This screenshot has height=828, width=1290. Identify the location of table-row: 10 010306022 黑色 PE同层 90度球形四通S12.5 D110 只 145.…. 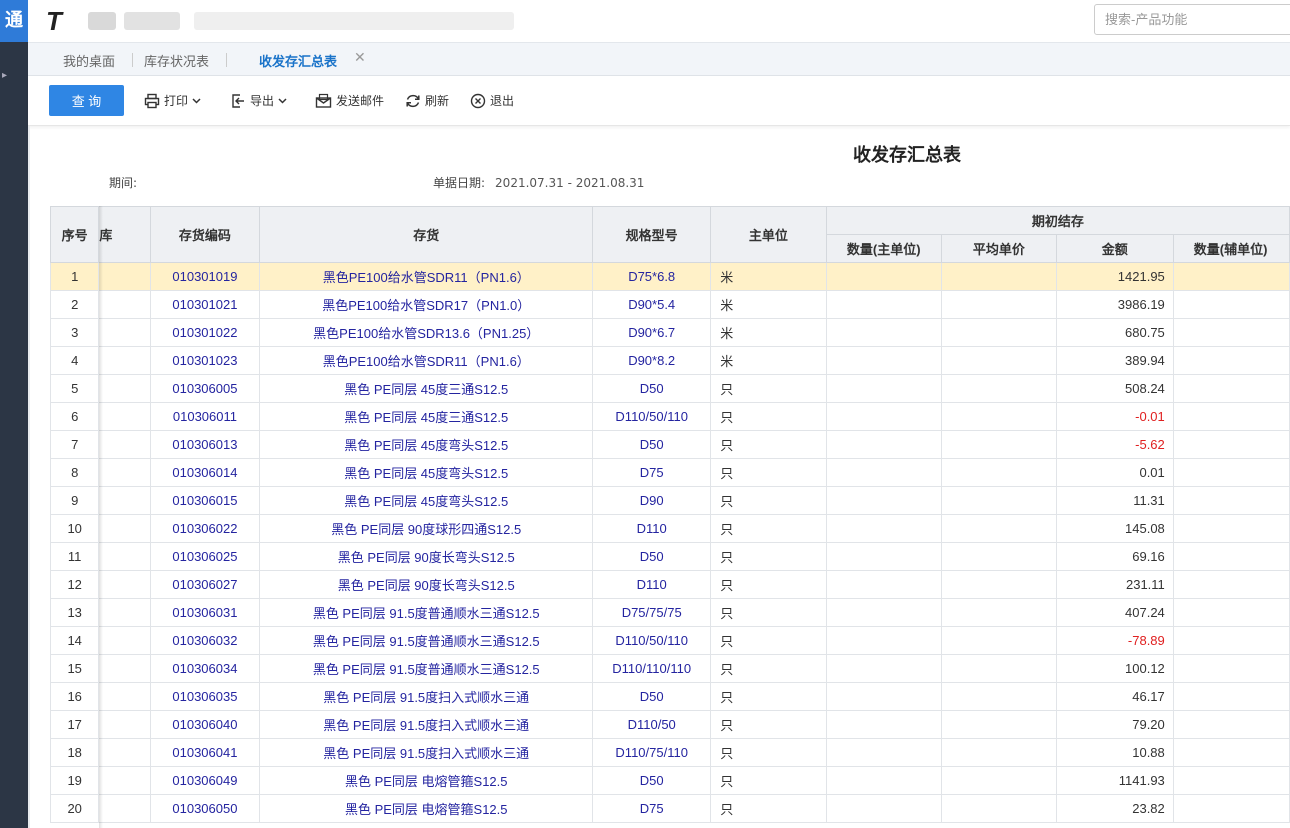
(670, 528).